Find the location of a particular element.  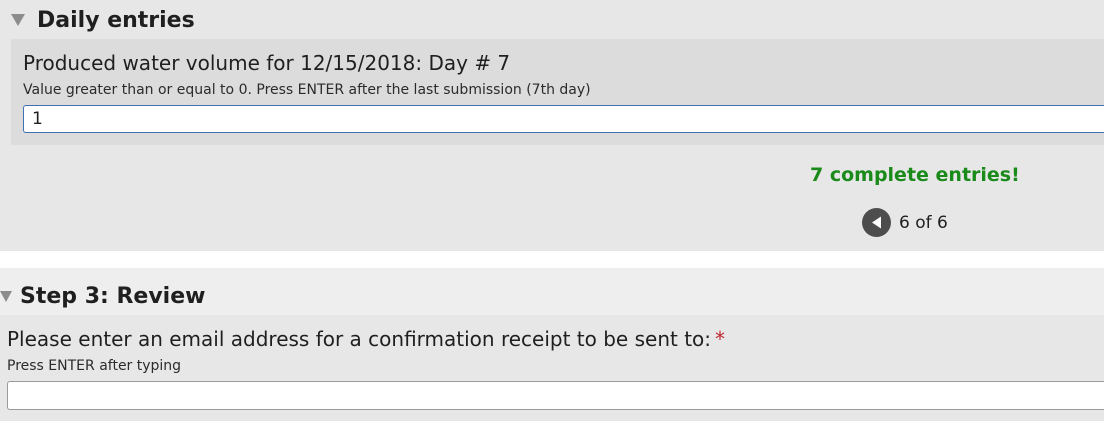

arrow-left-circle-icon is located at coordinates (876, 222).